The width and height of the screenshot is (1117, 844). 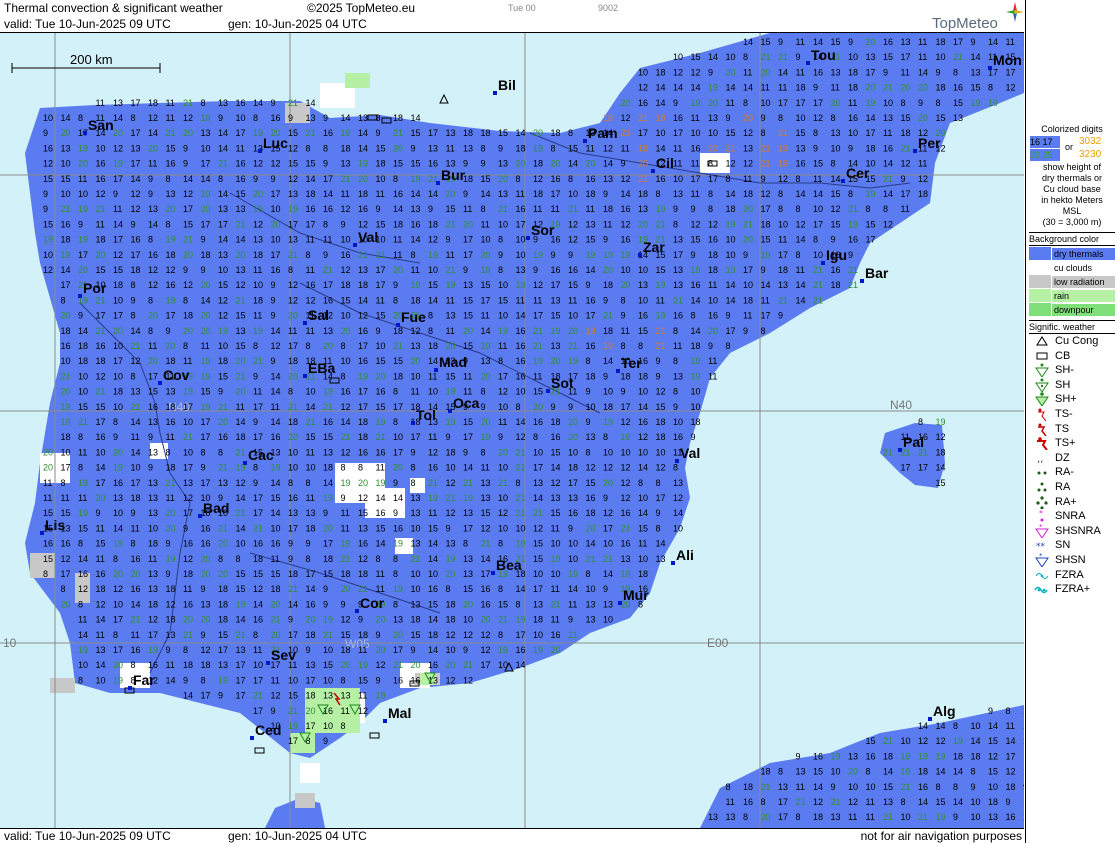 I want to click on legend-bg-item: low radiation, so click(x=1072, y=281).